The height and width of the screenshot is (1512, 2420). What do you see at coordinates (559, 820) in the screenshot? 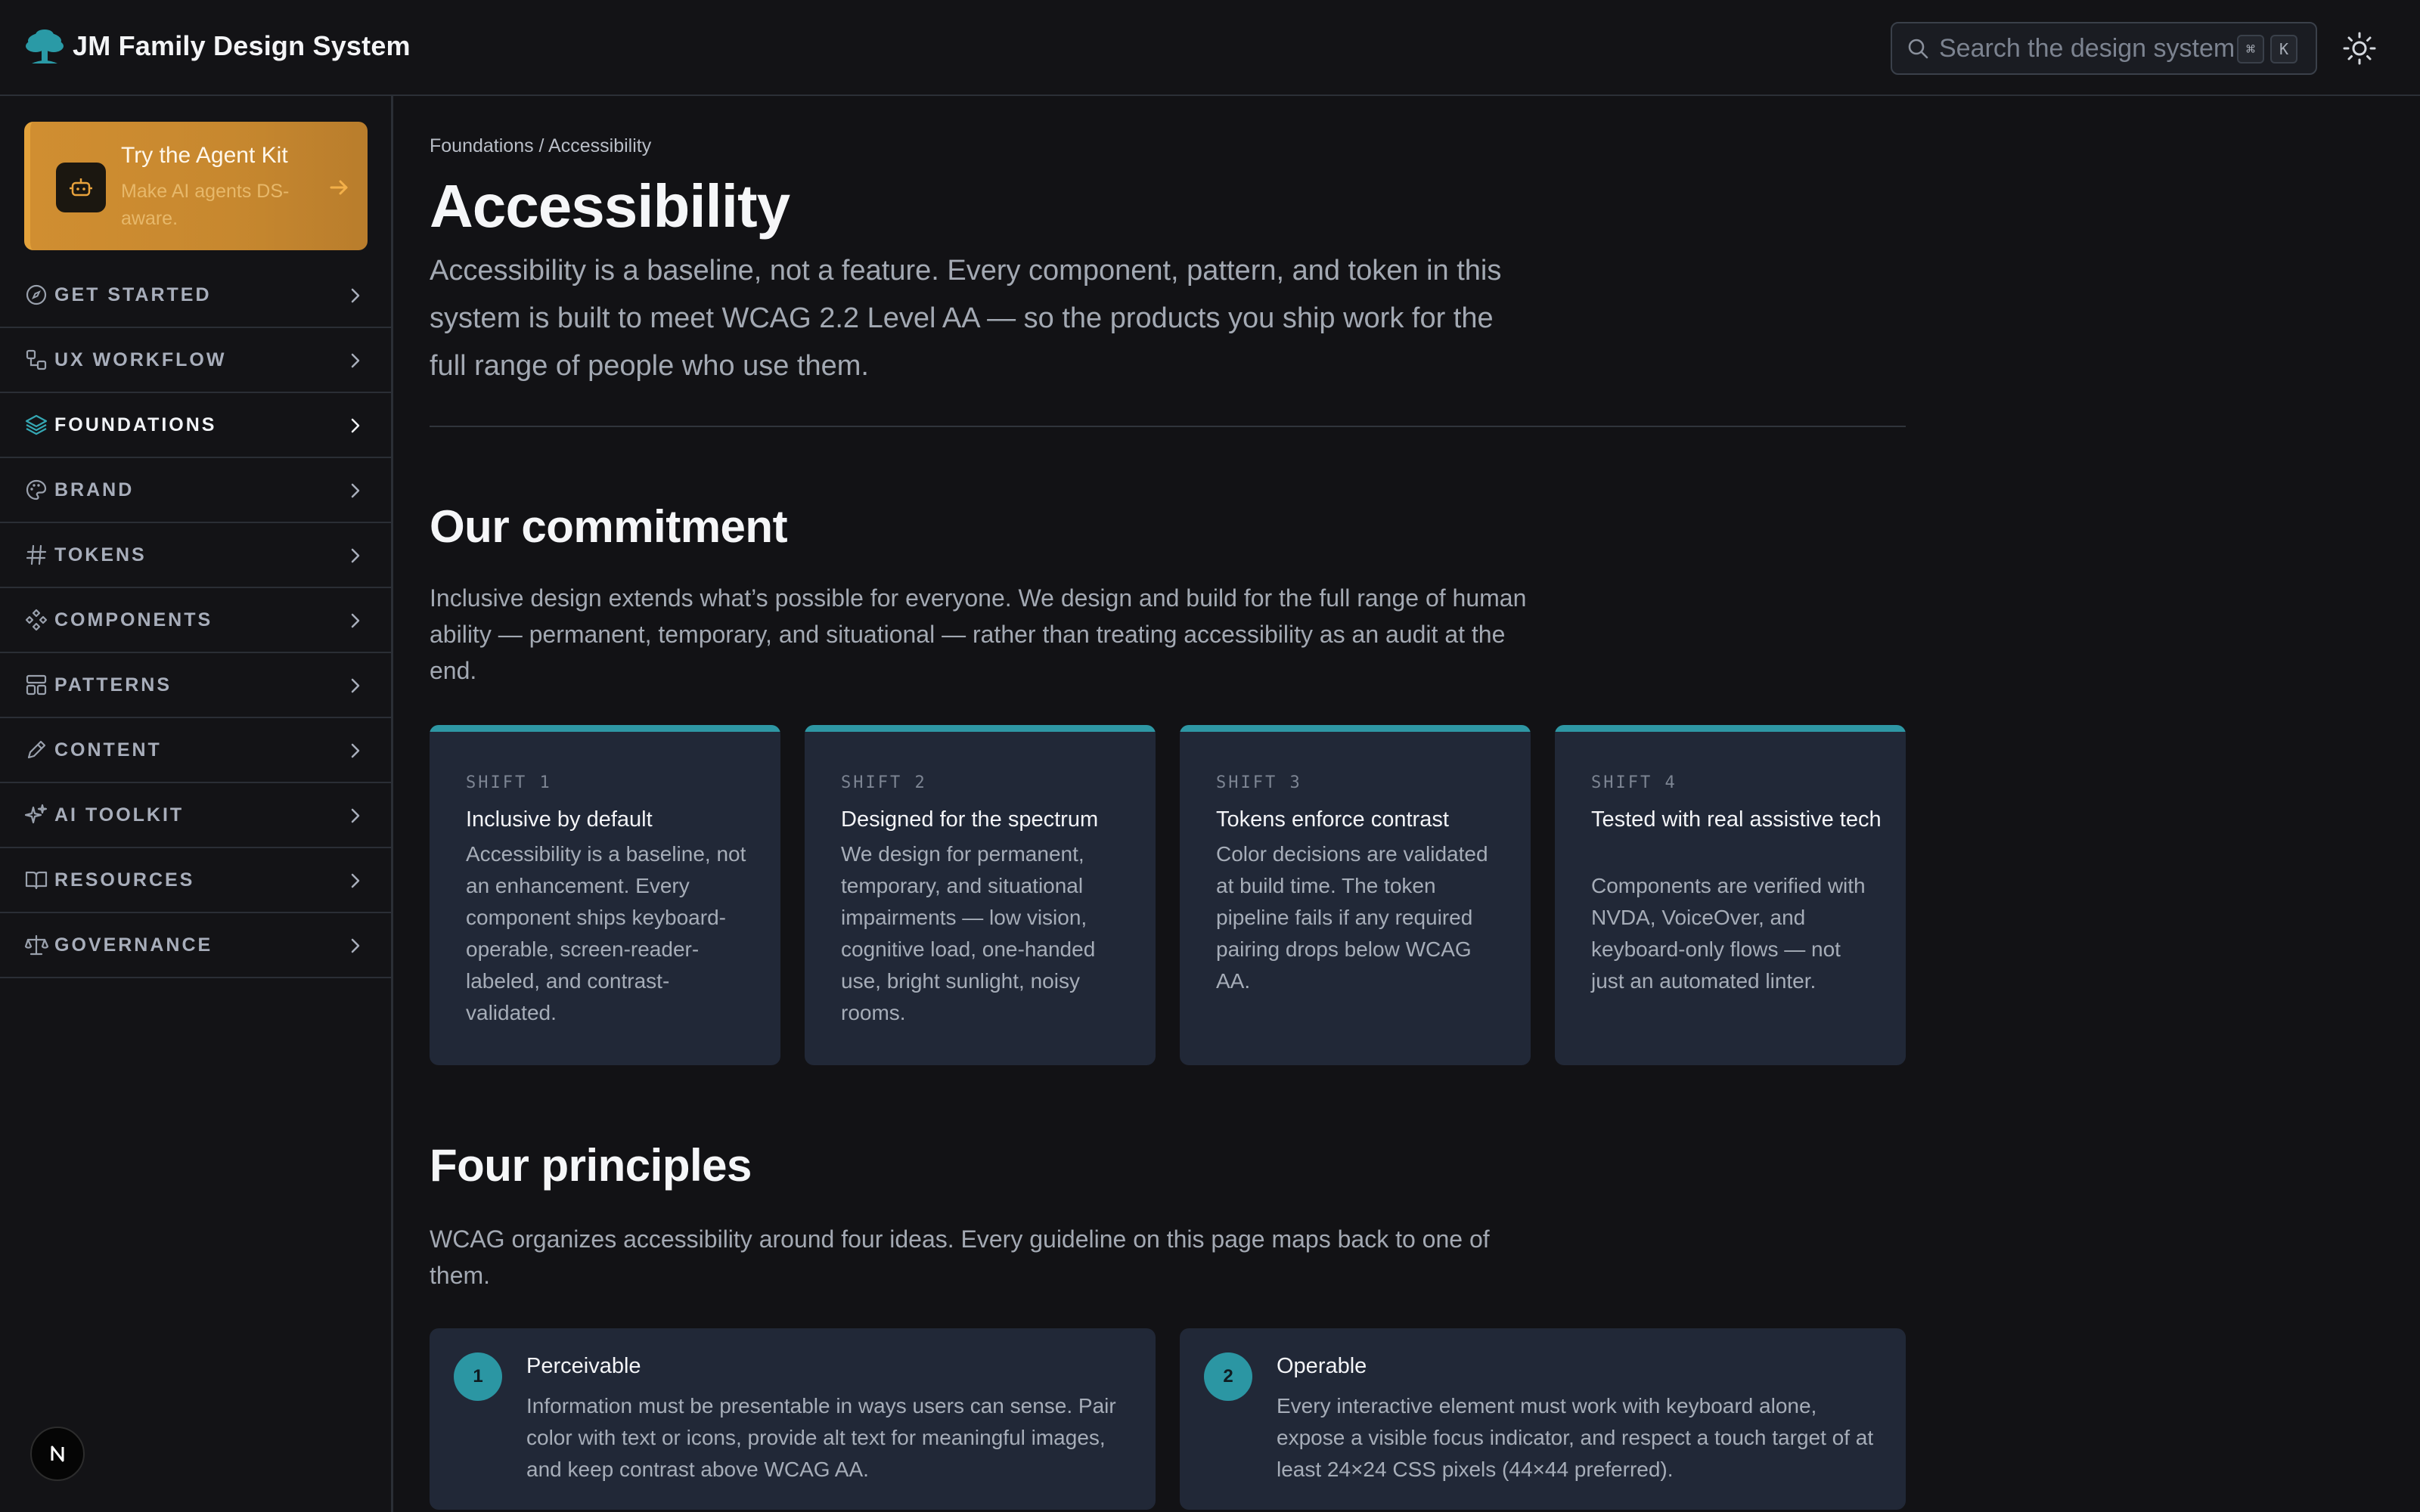
I see `shift-title: Inclusive by default` at bounding box center [559, 820].